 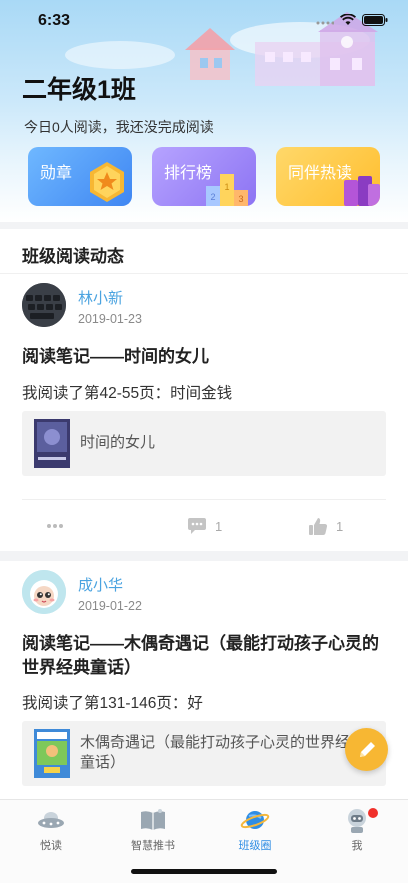 I want to click on signal-icon, so click(x=325, y=23).